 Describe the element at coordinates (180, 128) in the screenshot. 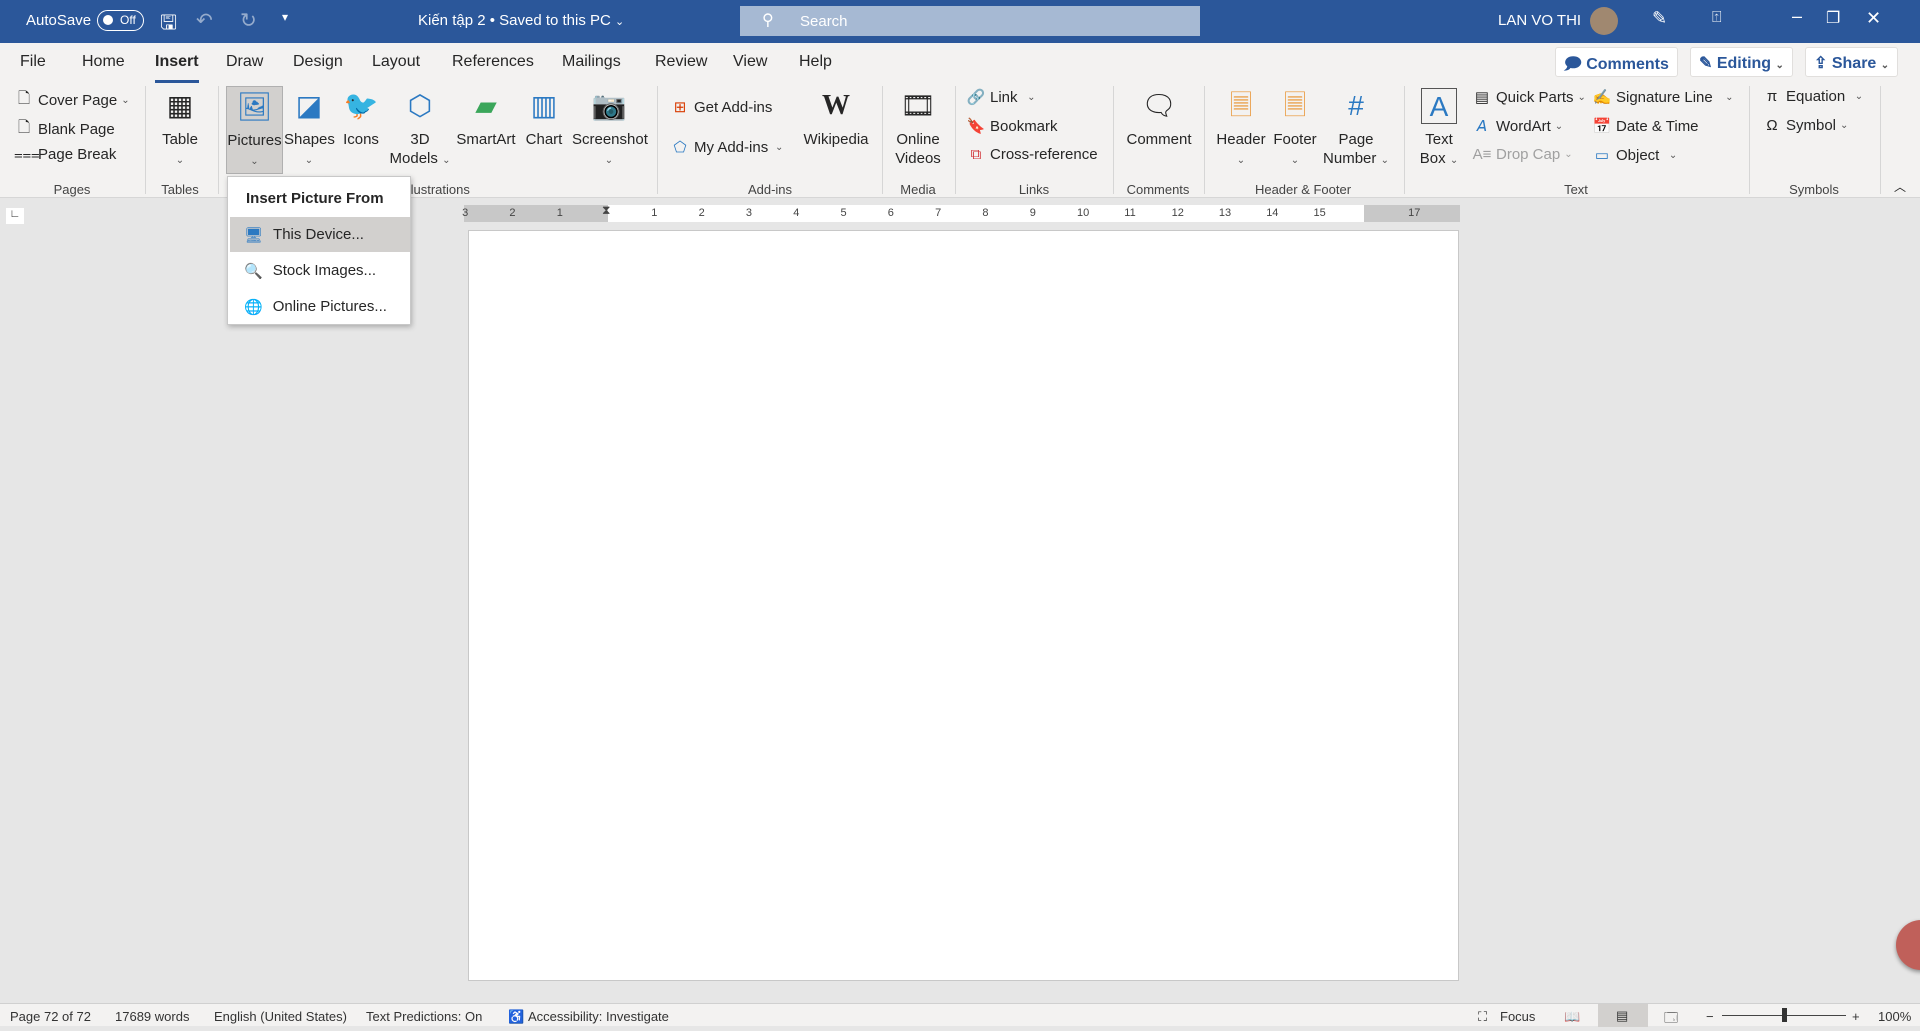

I see `table-button: ▦ Table ⌄` at that location.